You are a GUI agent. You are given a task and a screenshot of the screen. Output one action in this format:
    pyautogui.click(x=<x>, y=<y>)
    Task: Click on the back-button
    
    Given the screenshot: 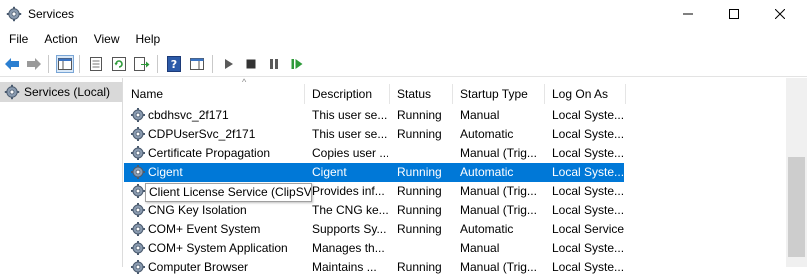 What is the action you would take?
    pyautogui.click(x=12, y=64)
    